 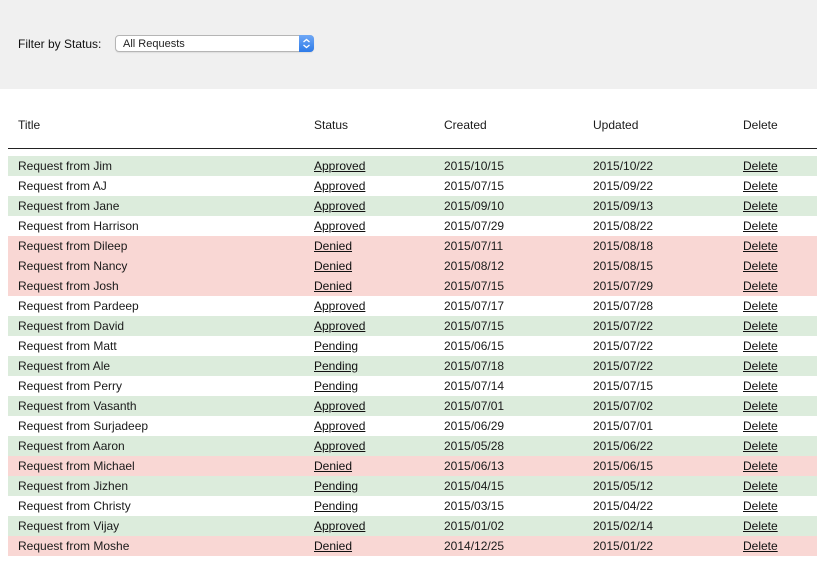 What do you see at coordinates (623, 526) in the screenshot?
I see `row-updated: 2015/02/14` at bounding box center [623, 526].